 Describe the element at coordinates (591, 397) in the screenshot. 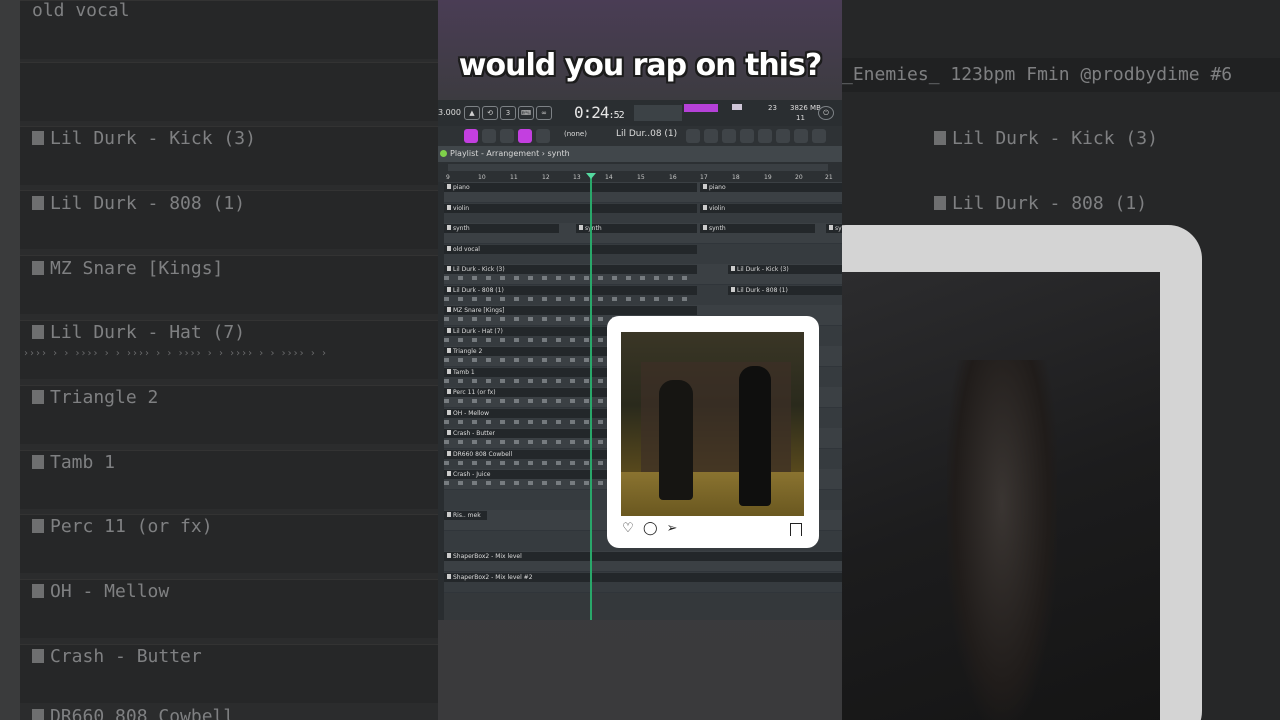

I see `playhead` at that location.